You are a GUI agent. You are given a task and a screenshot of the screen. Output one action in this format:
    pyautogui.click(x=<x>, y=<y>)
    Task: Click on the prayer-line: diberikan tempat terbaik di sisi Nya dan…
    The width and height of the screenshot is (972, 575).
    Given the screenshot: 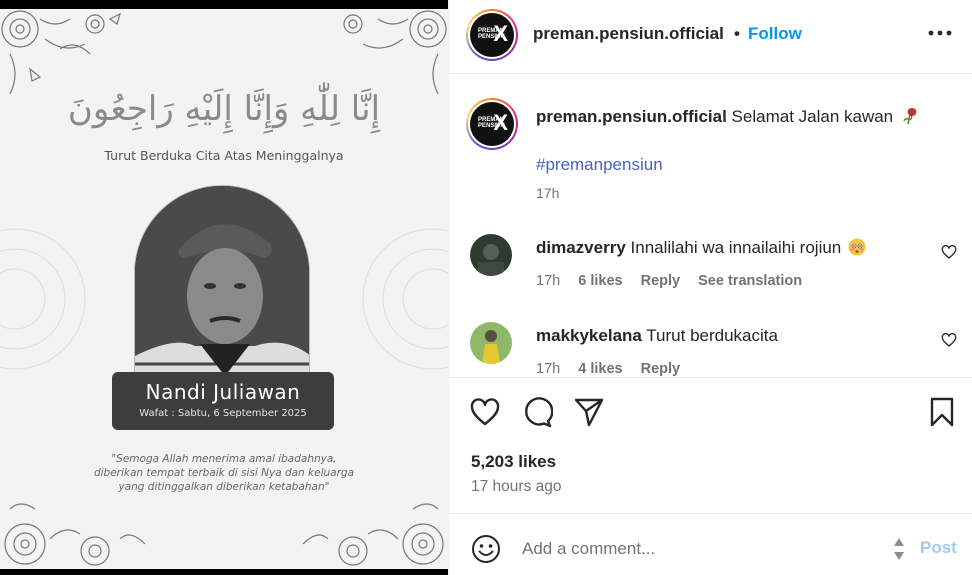 What is the action you would take?
    pyautogui.click(x=224, y=473)
    